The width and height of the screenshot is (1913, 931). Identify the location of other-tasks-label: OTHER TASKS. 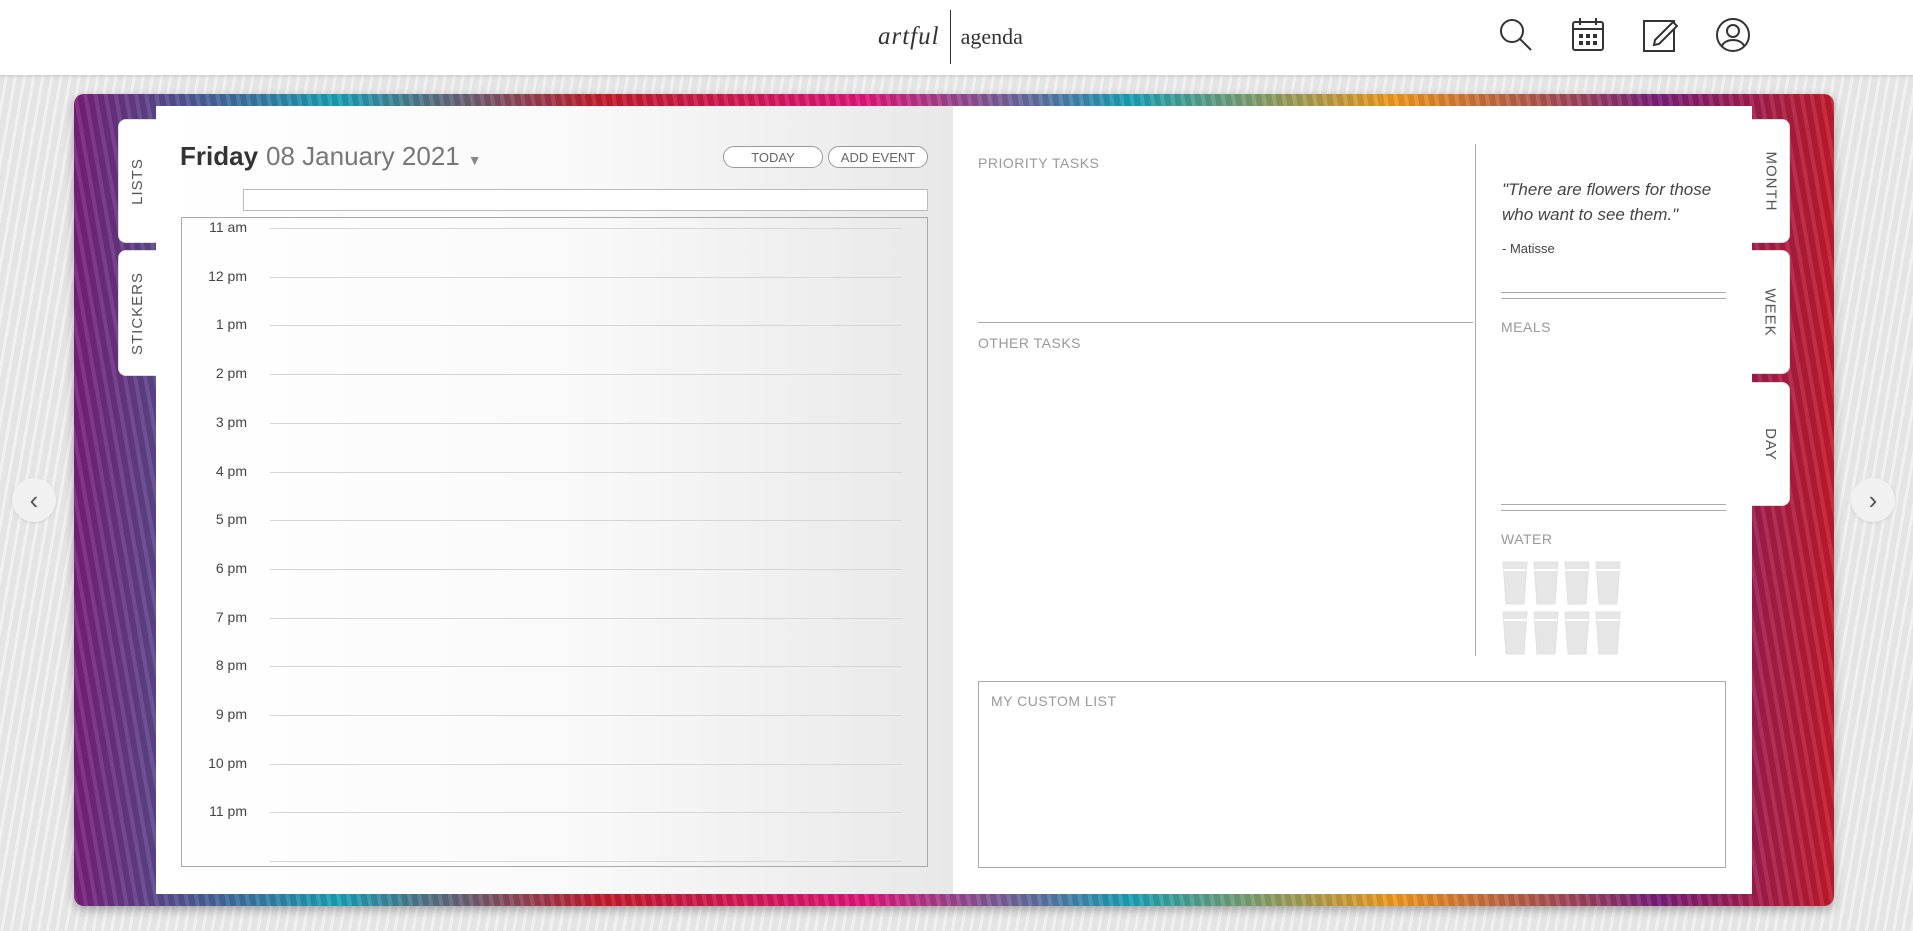
(1030, 343).